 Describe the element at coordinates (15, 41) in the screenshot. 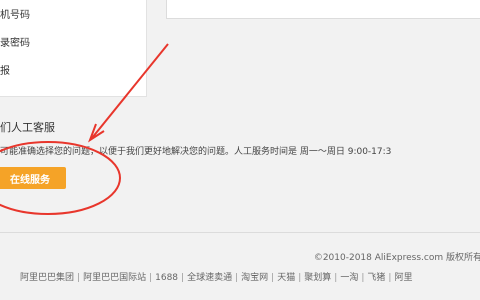

I see `menu-item-password: 录密码` at that location.